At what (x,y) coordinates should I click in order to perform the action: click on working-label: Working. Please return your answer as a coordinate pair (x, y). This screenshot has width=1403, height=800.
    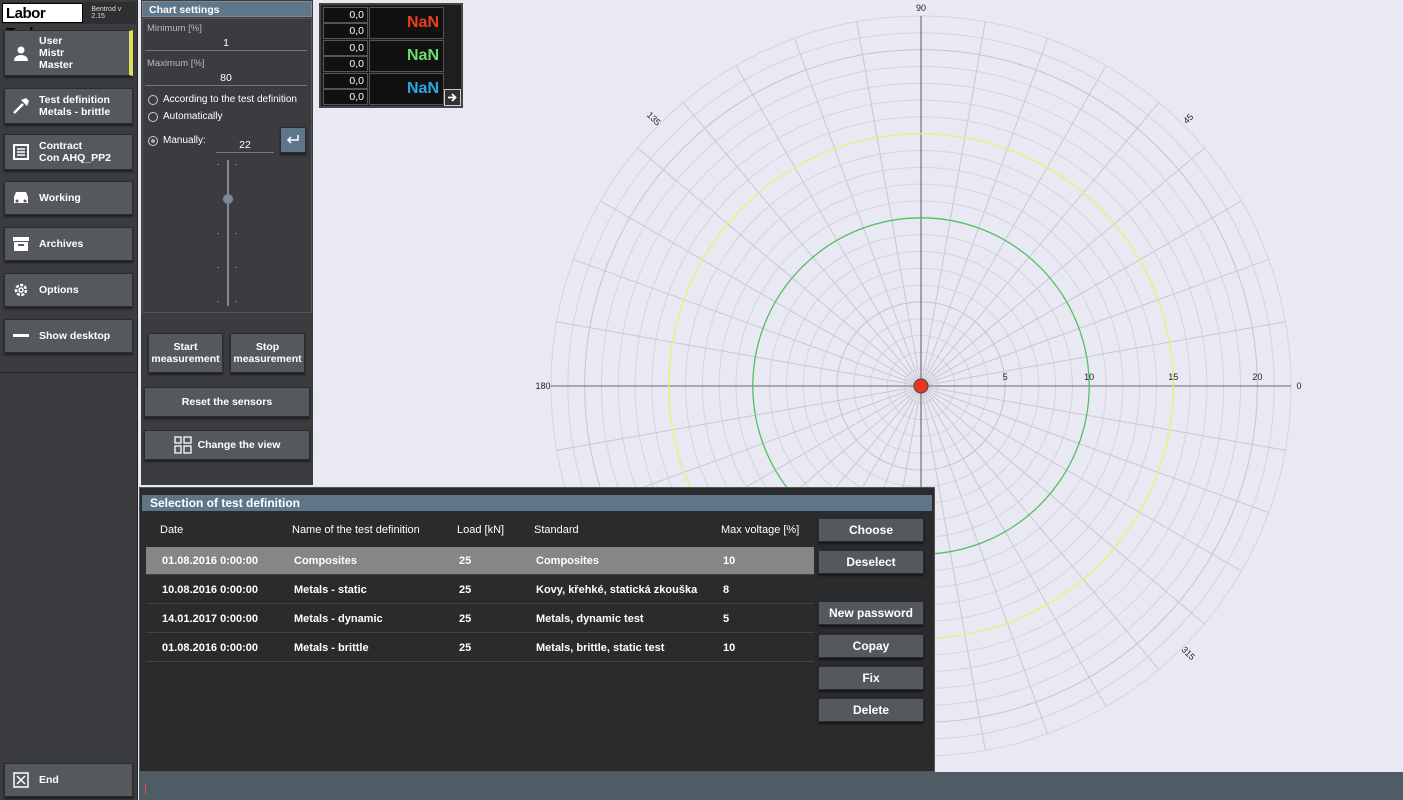
    Looking at the image, I should click on (60, 198).